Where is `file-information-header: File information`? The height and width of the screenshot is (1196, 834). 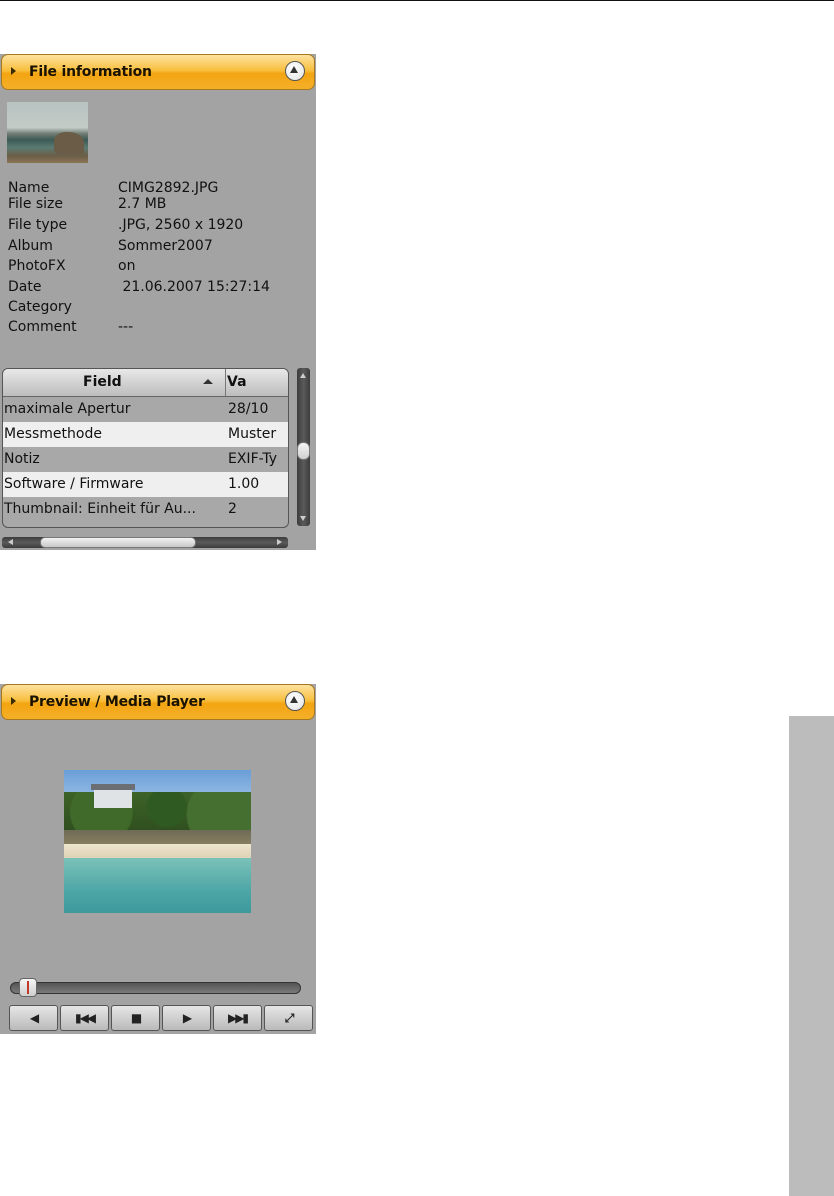
file-information-header: File information is located at coordinates (158, 72).